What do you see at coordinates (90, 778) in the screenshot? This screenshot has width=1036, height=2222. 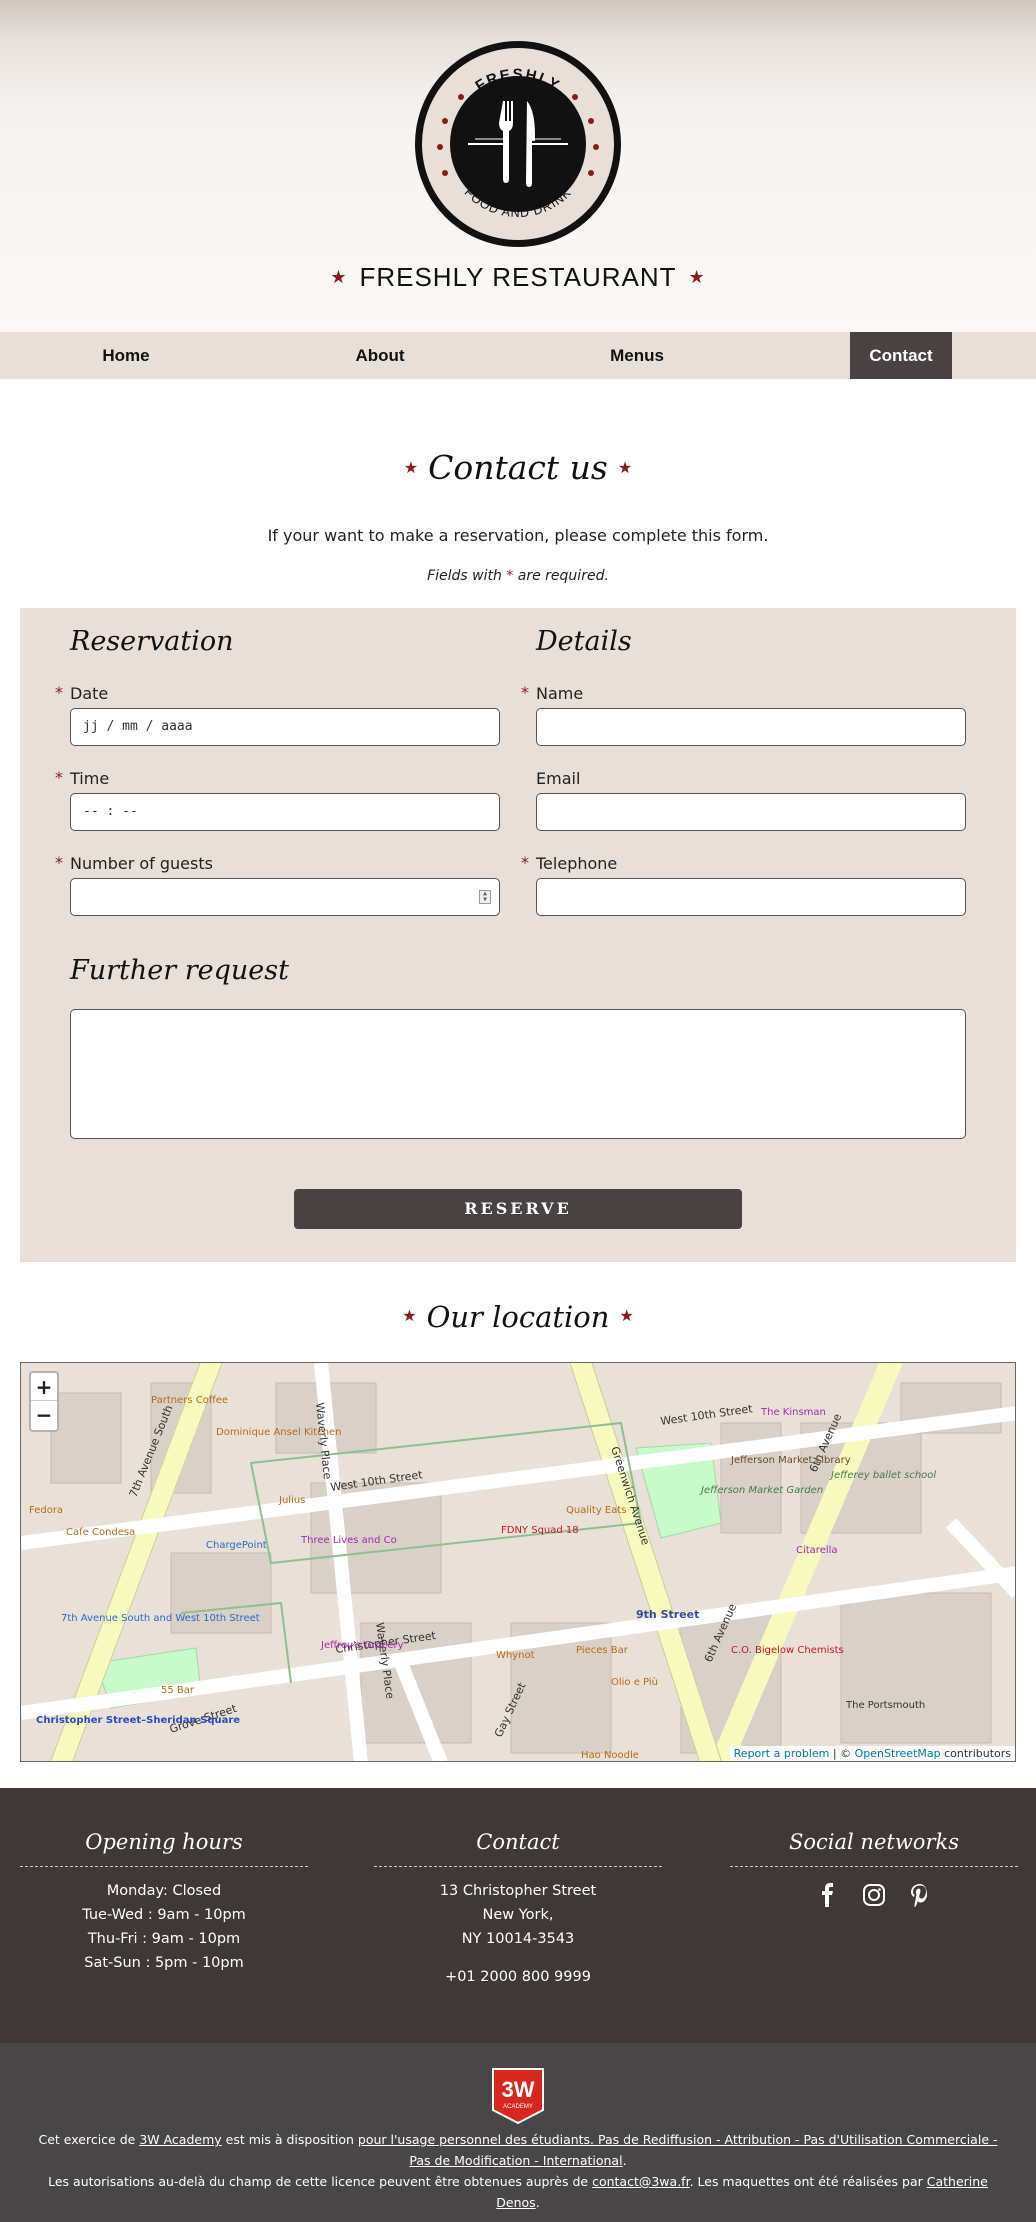 I see `time-label-text: Time` at bounding box center [90, 778].